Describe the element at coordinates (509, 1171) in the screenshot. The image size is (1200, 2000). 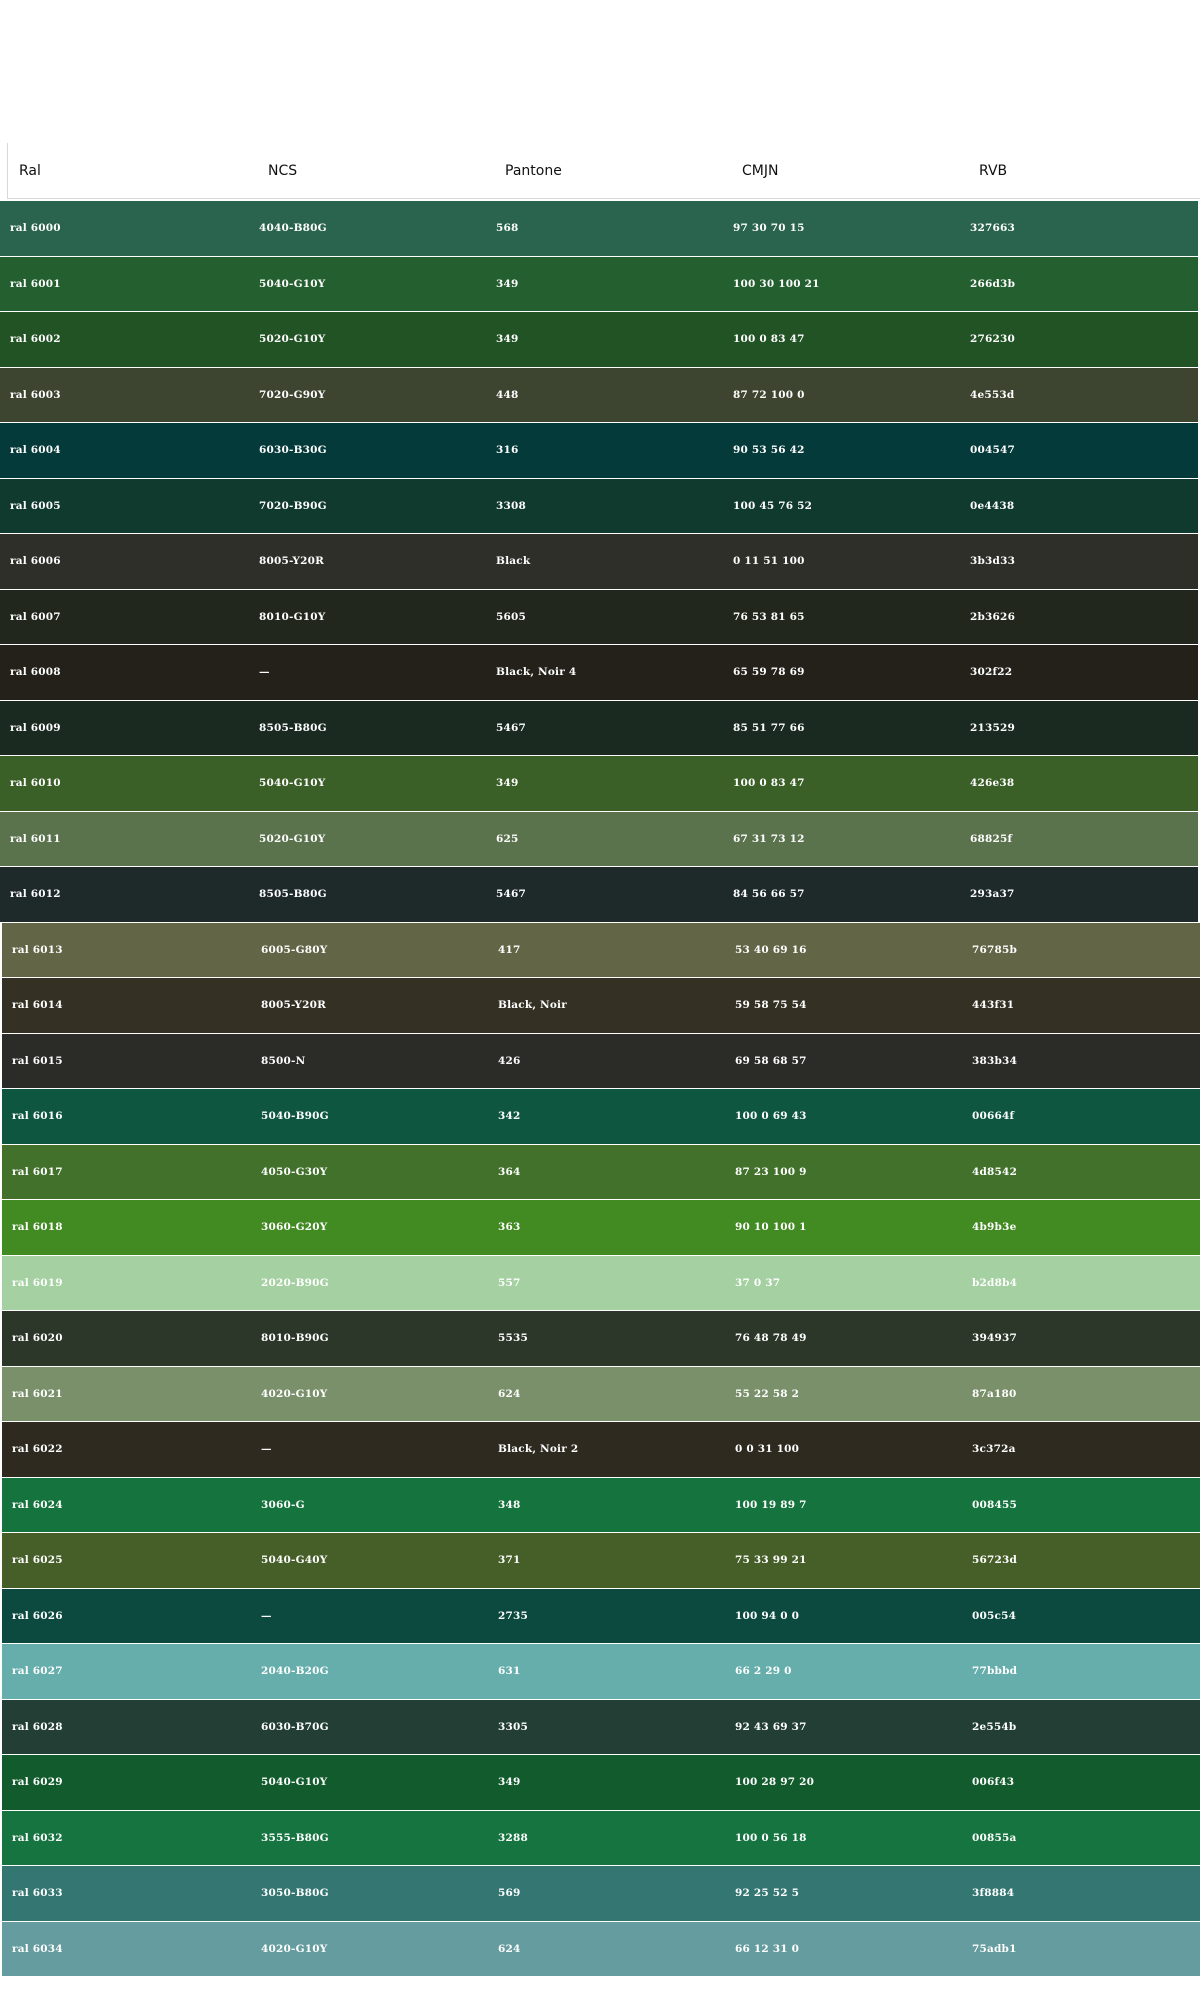
I see `pantone-cell: 364` at that location.